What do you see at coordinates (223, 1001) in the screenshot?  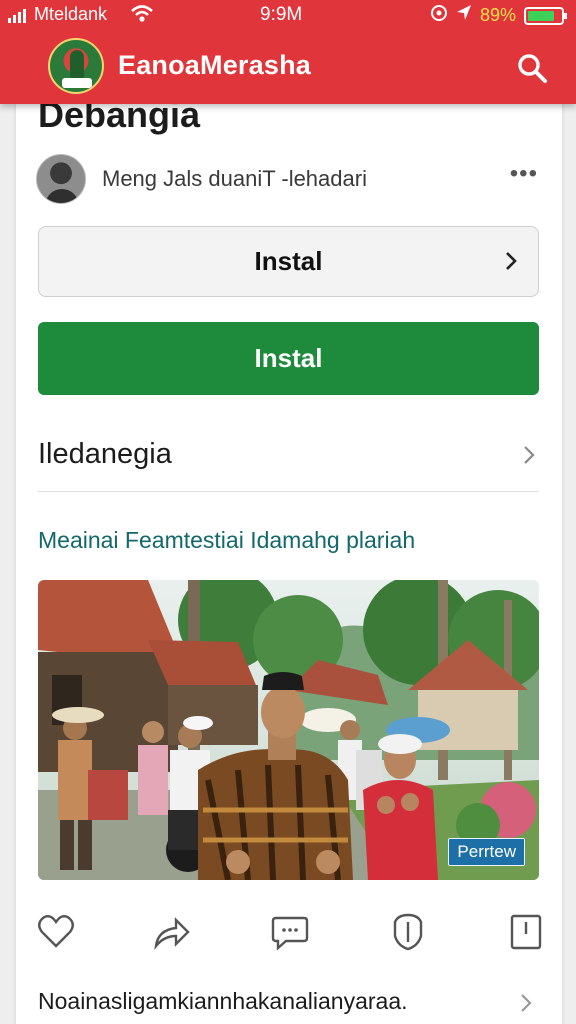 I see `bottom-link: Noainasligamkiannhakanalianyaraa.` at bounding box center [223, 1001].